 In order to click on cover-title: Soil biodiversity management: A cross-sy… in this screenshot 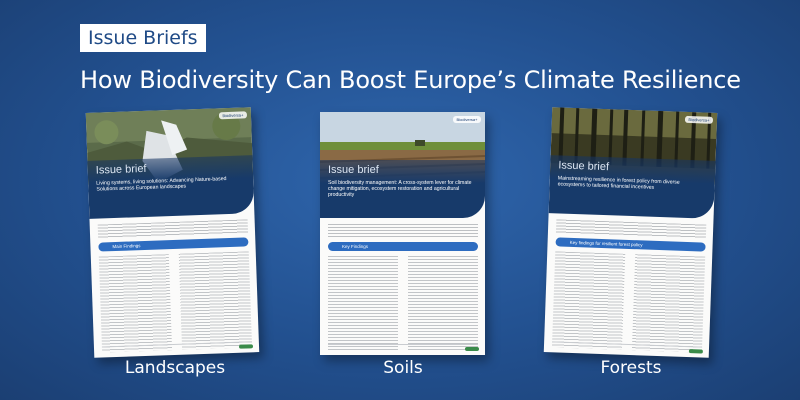, I will do `click(400, 189)`.